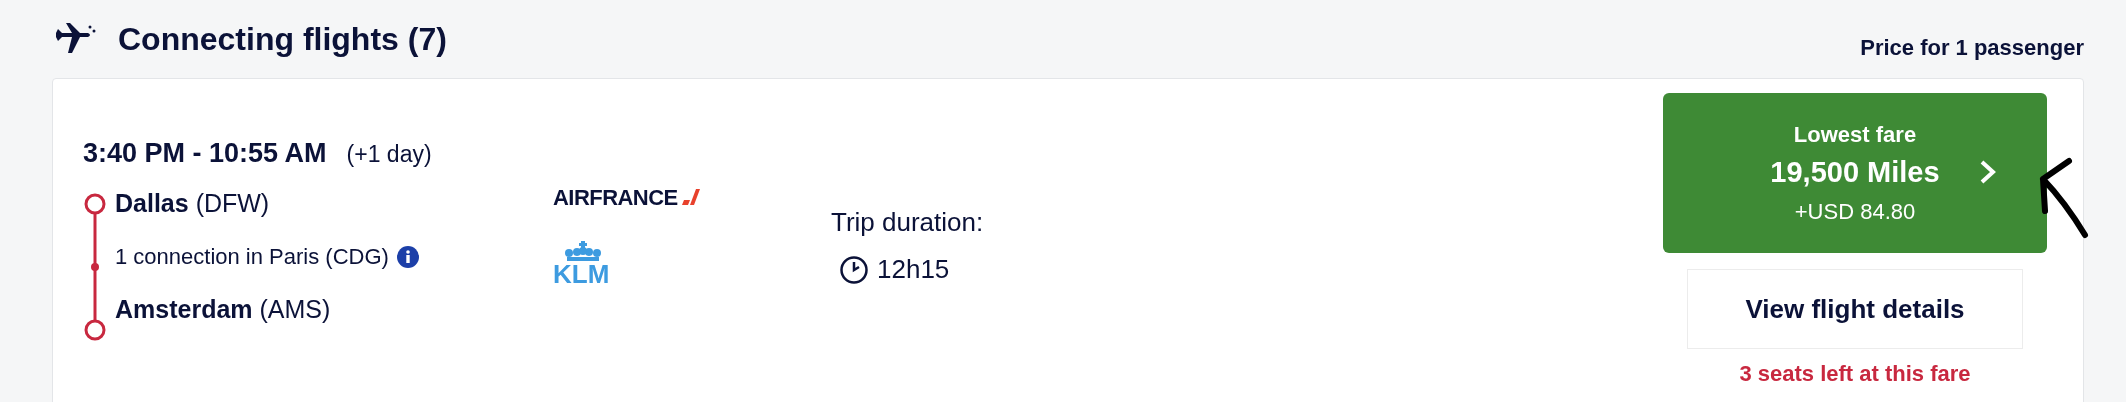  I want to click on clock-icon, so click(854, 269).